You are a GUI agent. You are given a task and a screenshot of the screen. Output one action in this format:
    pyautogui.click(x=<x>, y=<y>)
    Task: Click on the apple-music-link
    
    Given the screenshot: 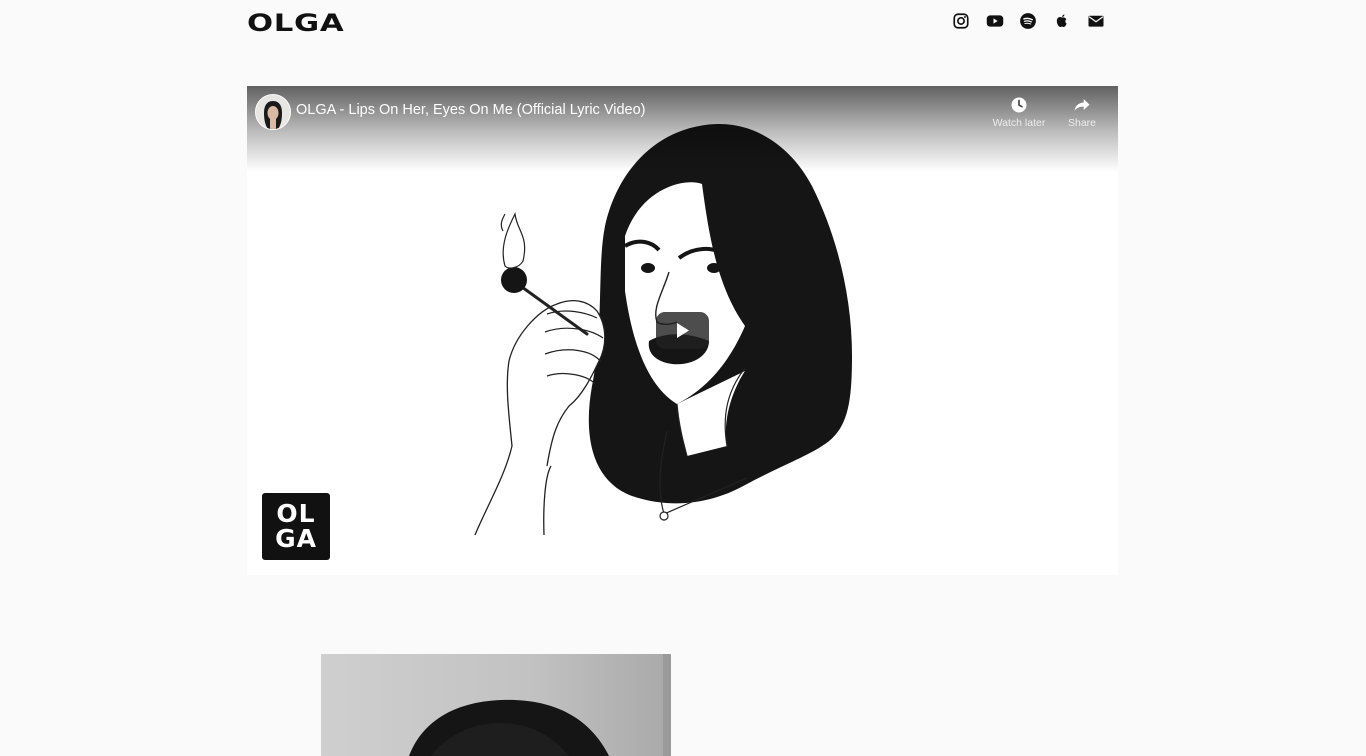 What is the action you would take?
    pyautogui.click(x=1062, y=21)
    